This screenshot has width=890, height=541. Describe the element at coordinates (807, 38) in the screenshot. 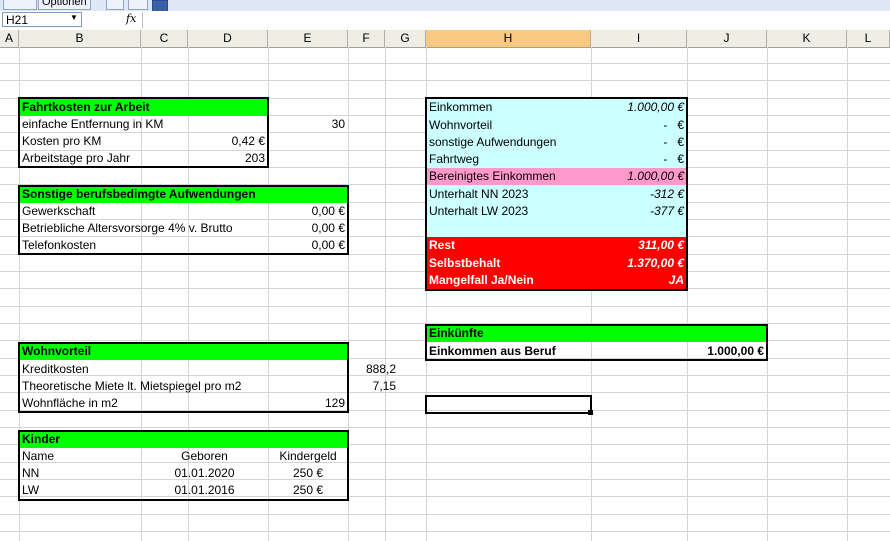

I see `column-header-k: K` at that location.